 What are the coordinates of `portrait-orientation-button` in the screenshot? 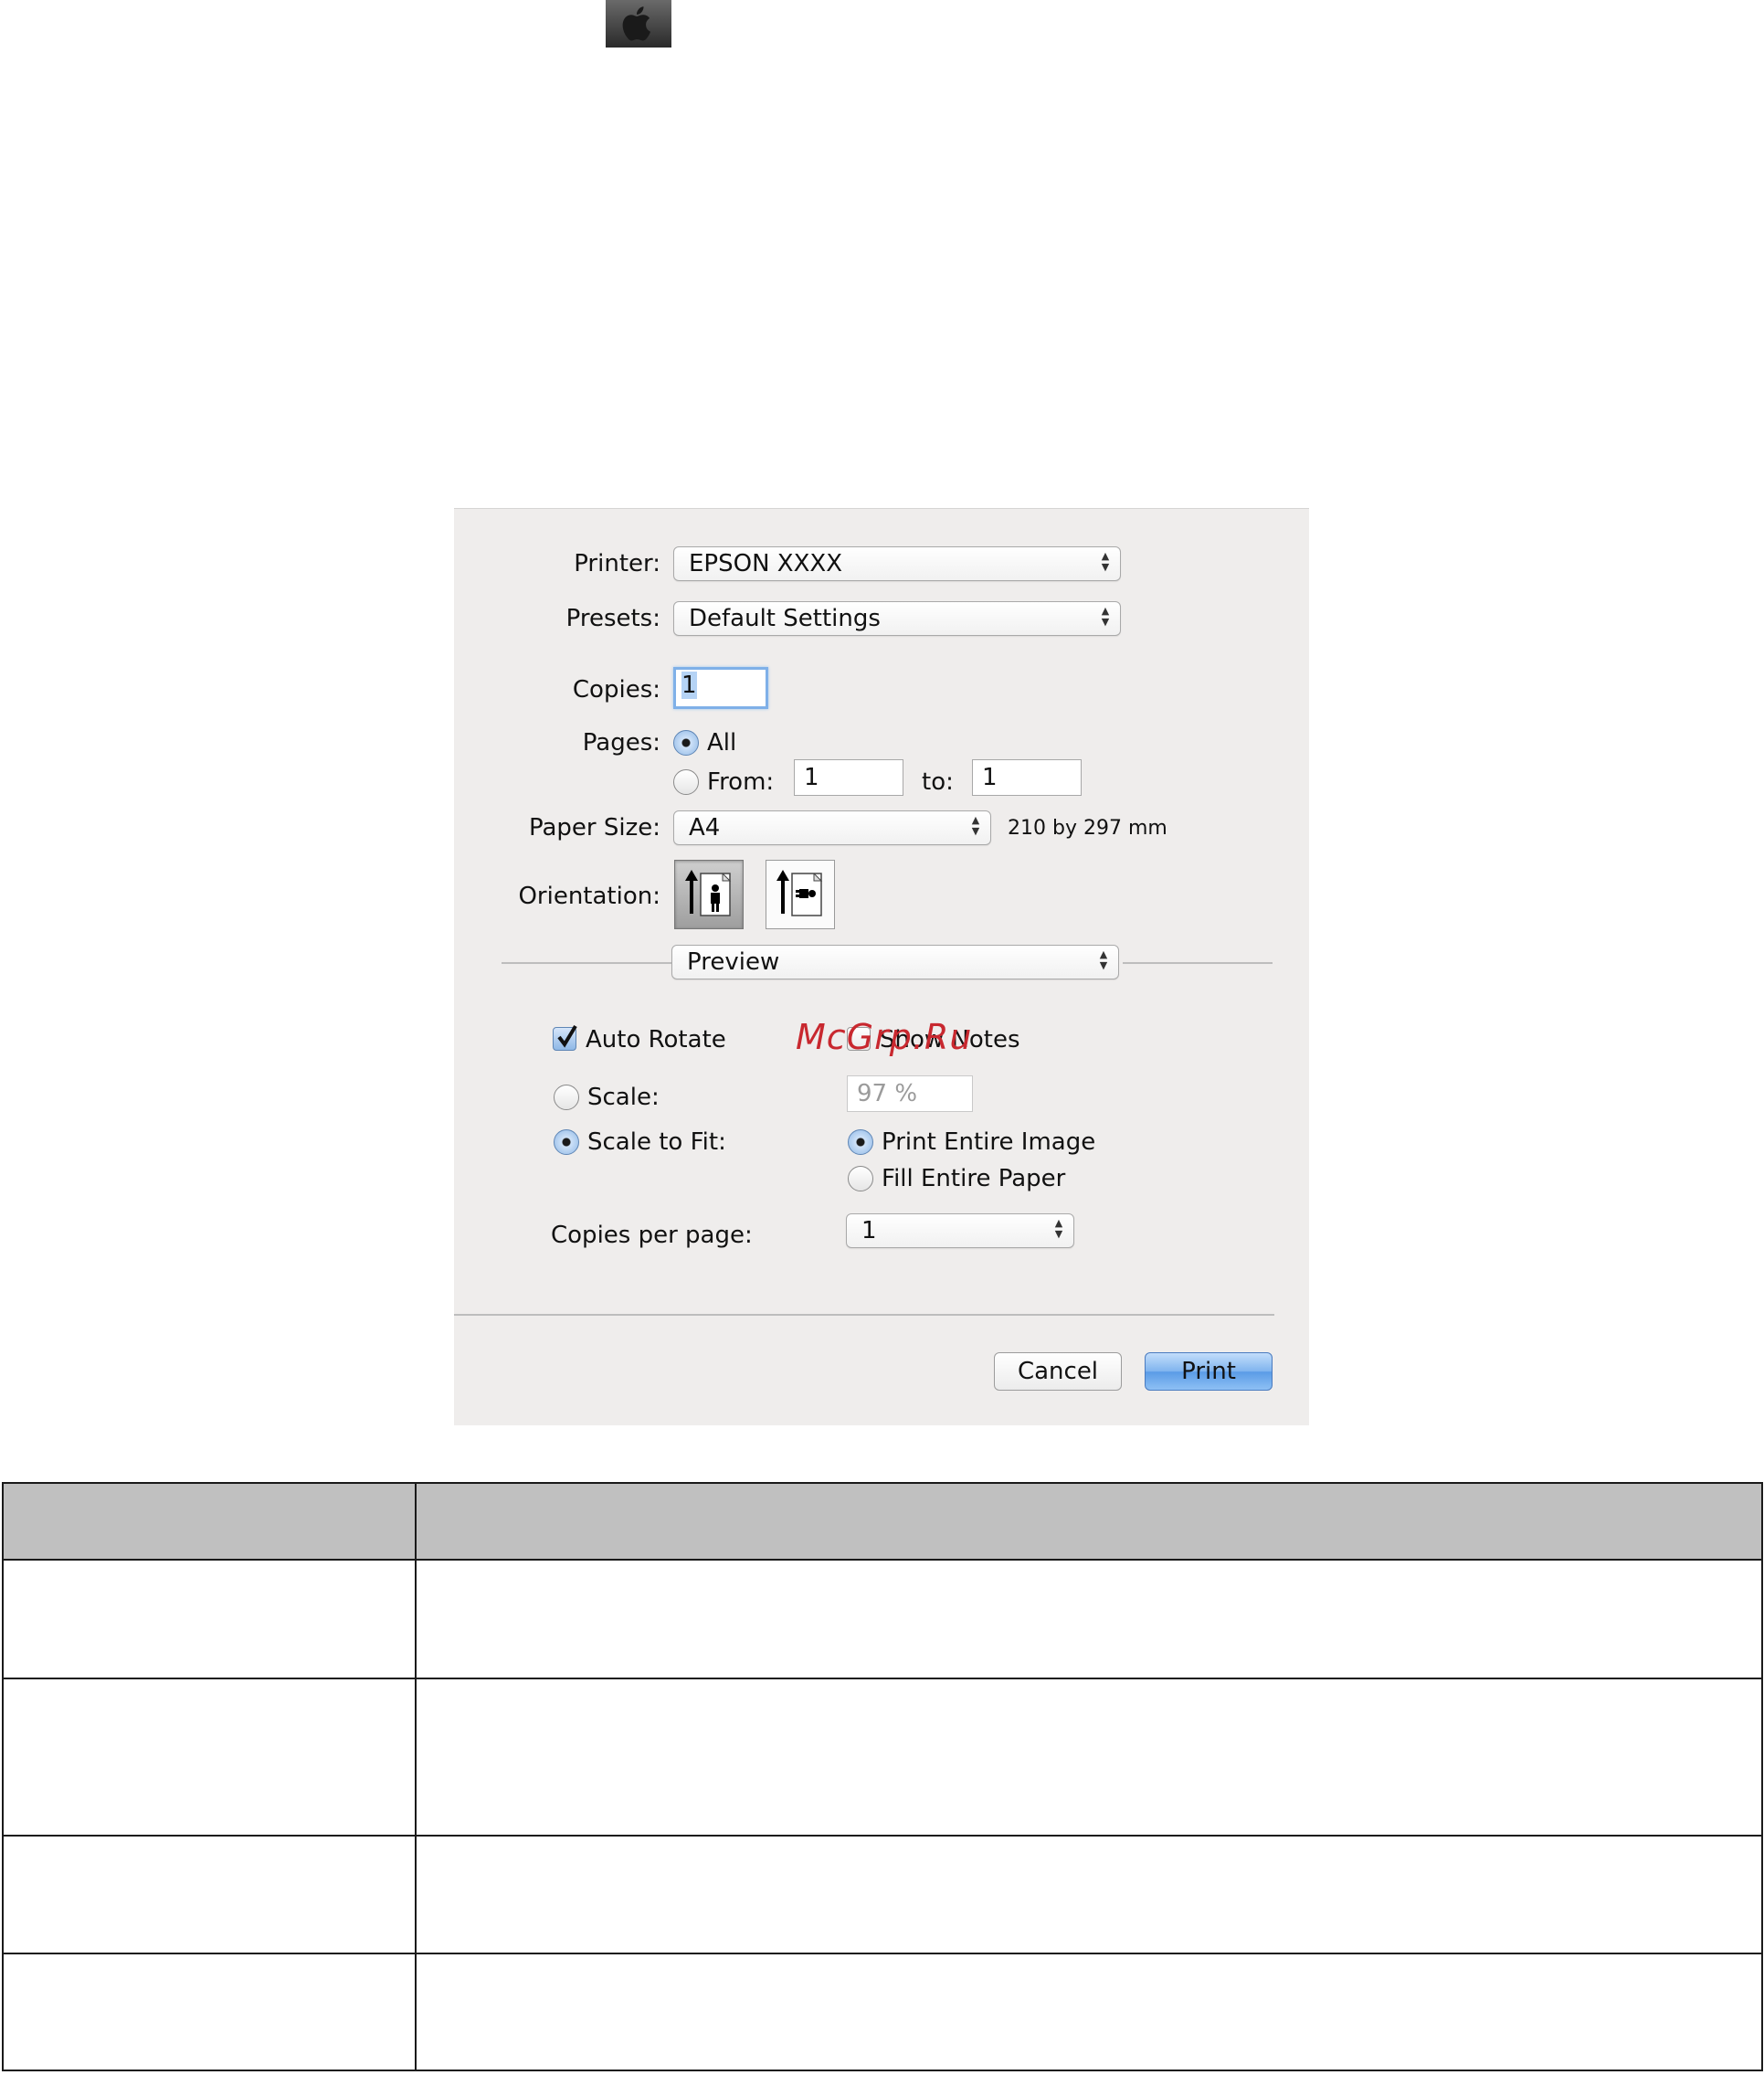 It's located at (709, 895).